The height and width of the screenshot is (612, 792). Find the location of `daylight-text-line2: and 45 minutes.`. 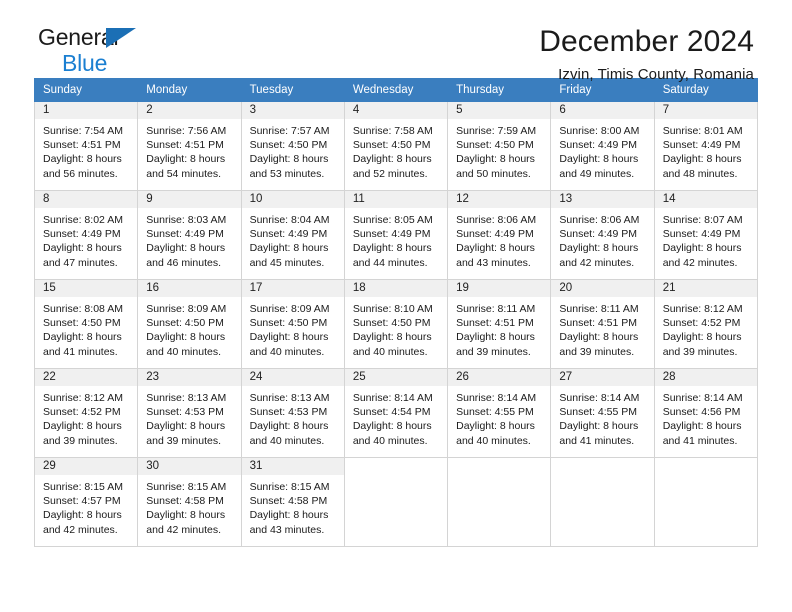

daylight-text-line2: and 45 minutes. is located at coordinates (287, 262).